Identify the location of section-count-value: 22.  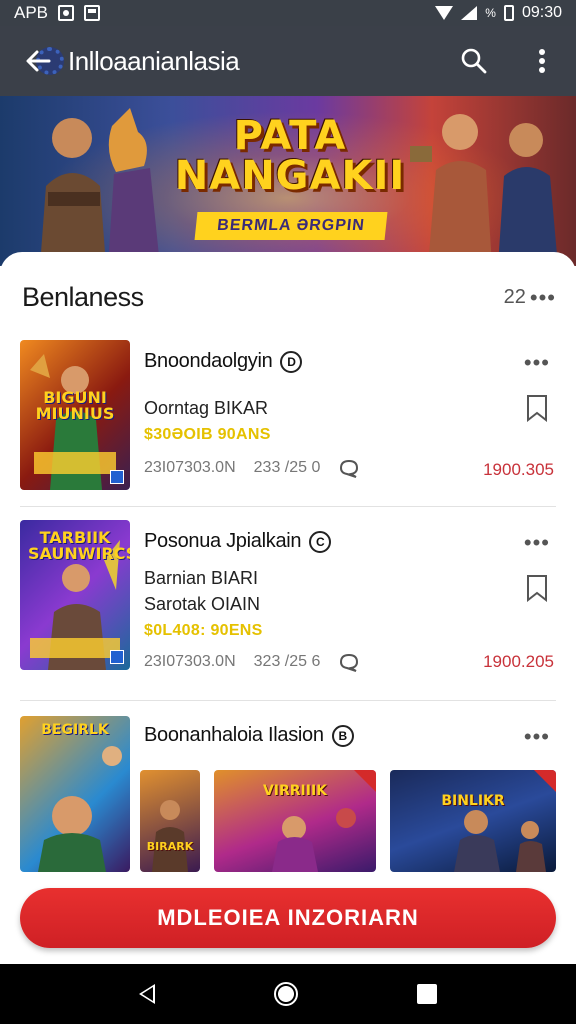
(514, 297).